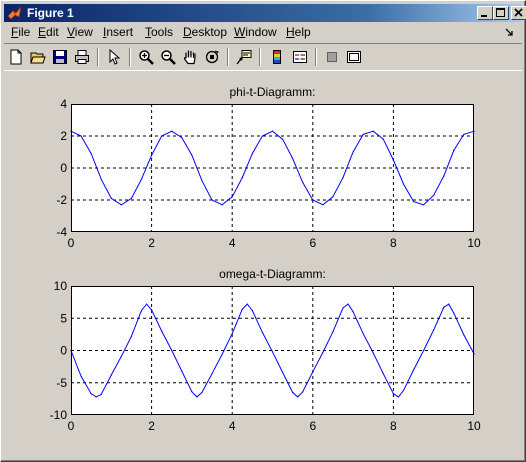 The image size is (526, 462). What do you see at coordinates (20, 32) in the screenshot?
I see `menu-file: File` at bounding box center [20, 32].